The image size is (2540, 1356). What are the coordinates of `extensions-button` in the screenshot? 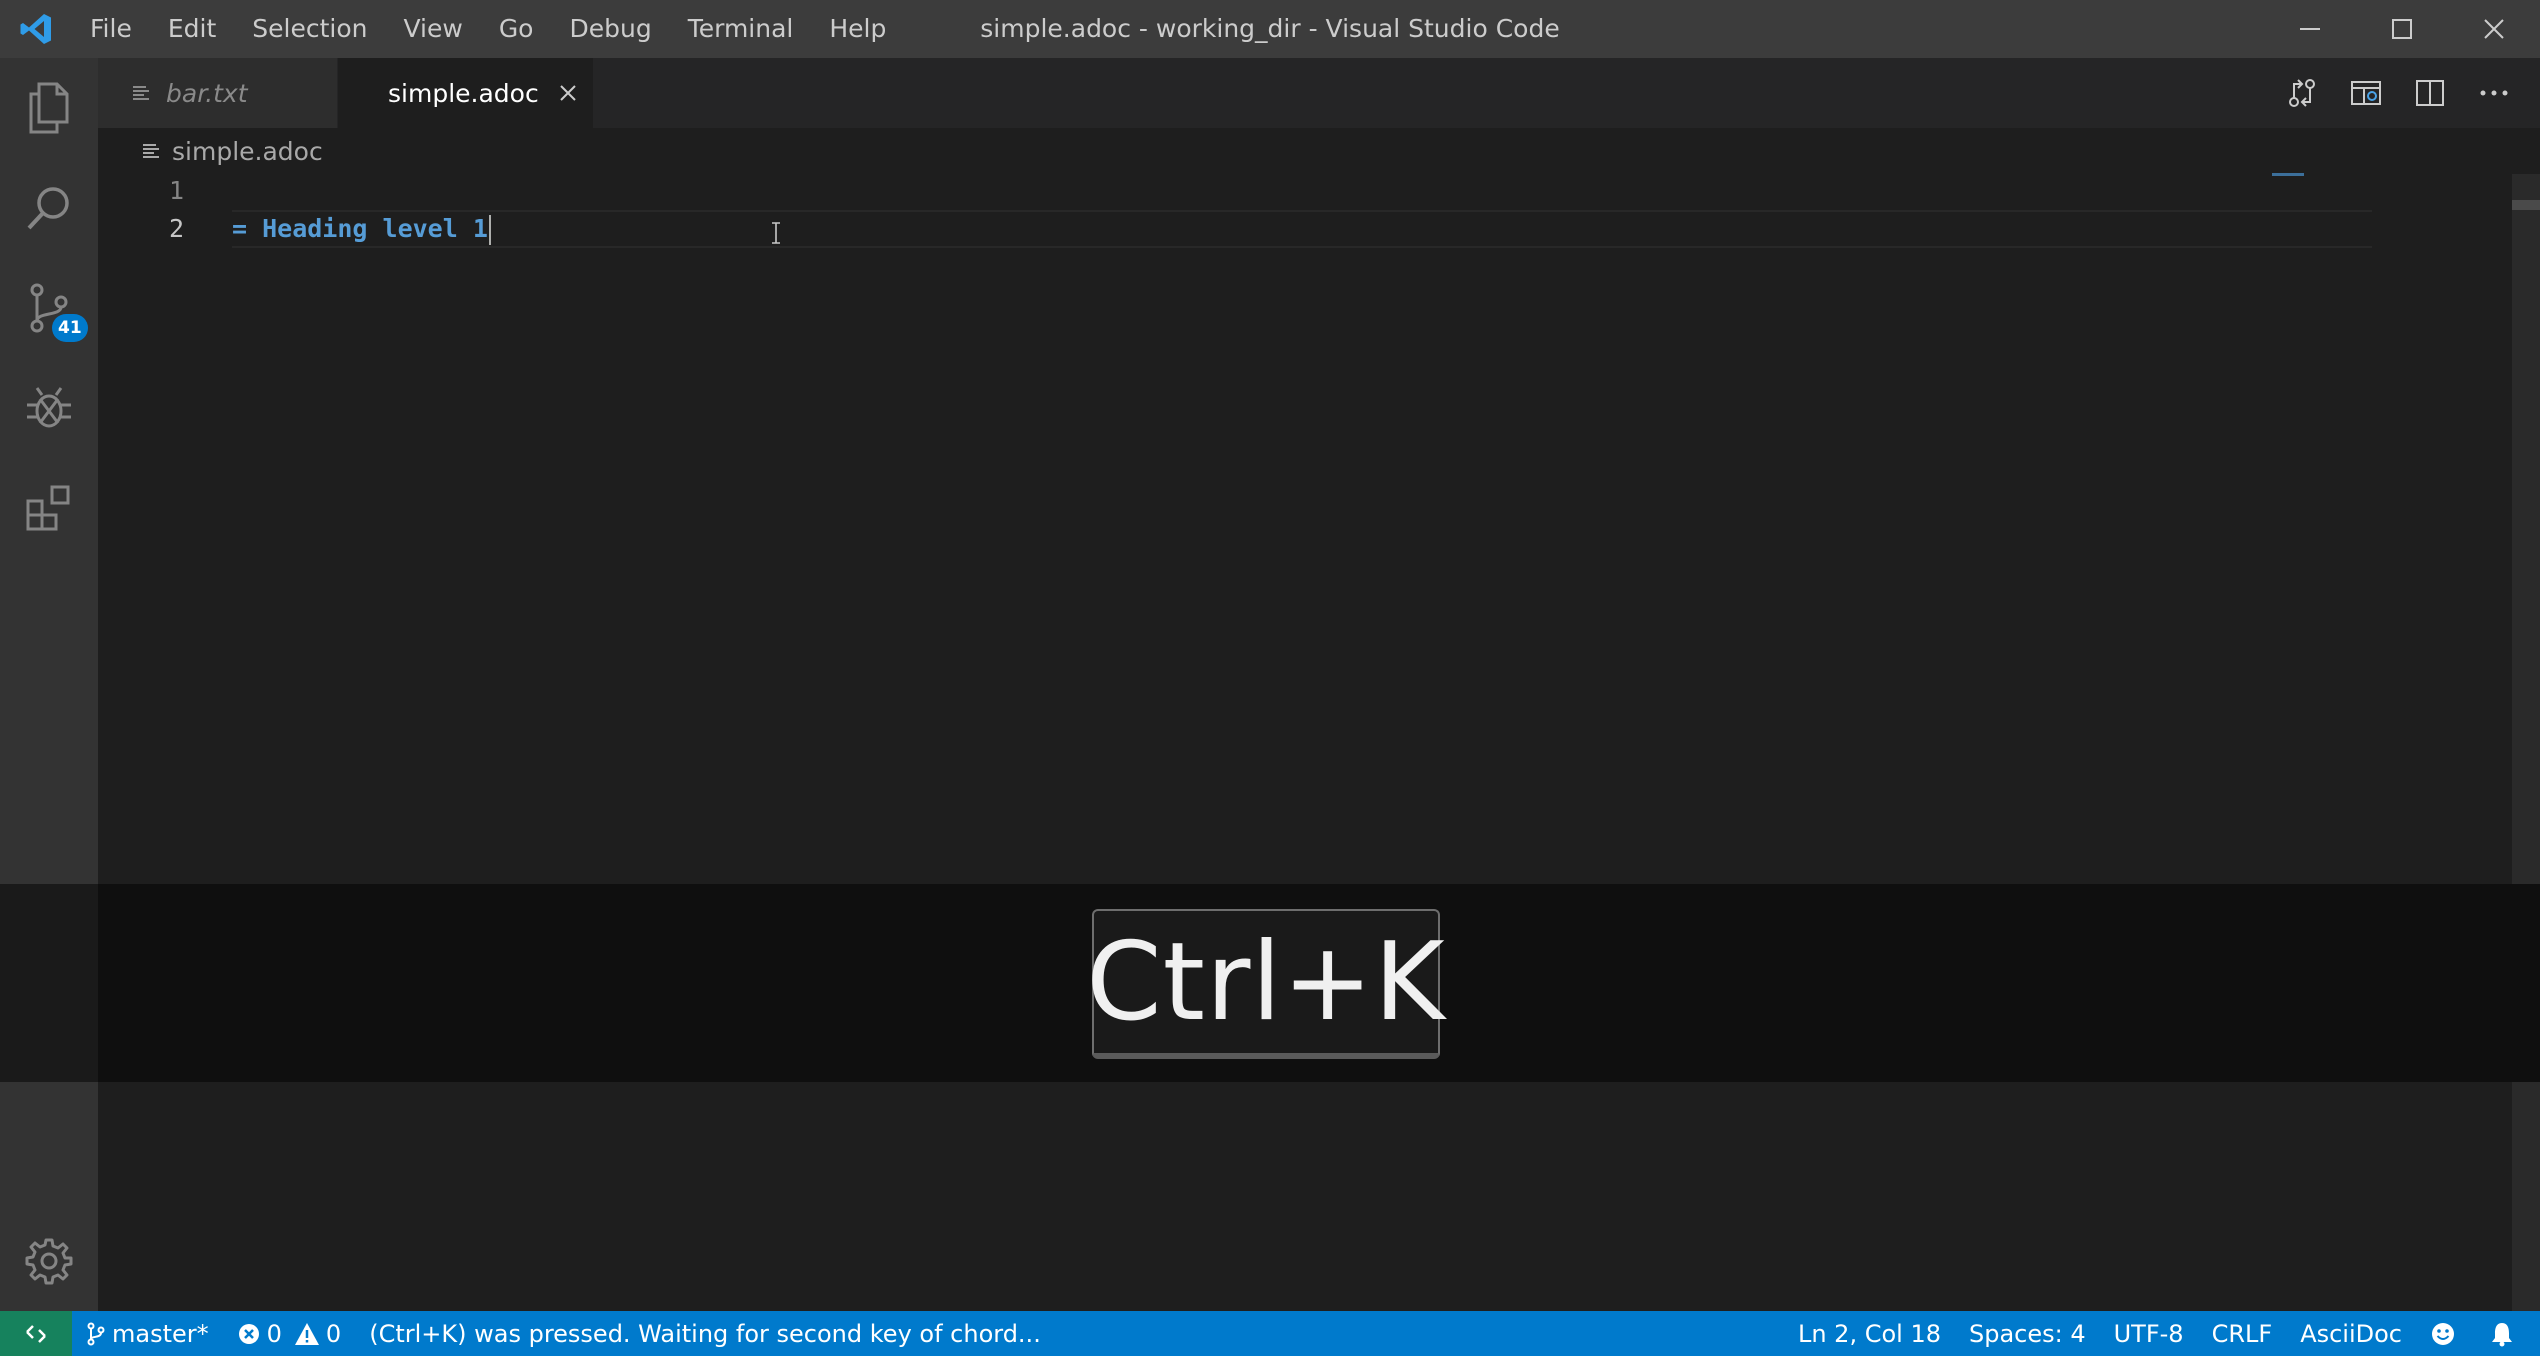 It's located at (49, 508).